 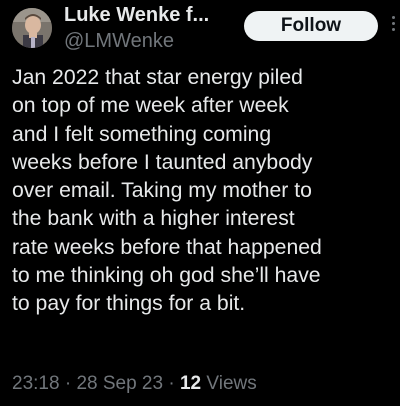 I want to click on tweet-meta: 23:18 · 28 Sep 23 · 12 Views, so click(x=134, y=384).